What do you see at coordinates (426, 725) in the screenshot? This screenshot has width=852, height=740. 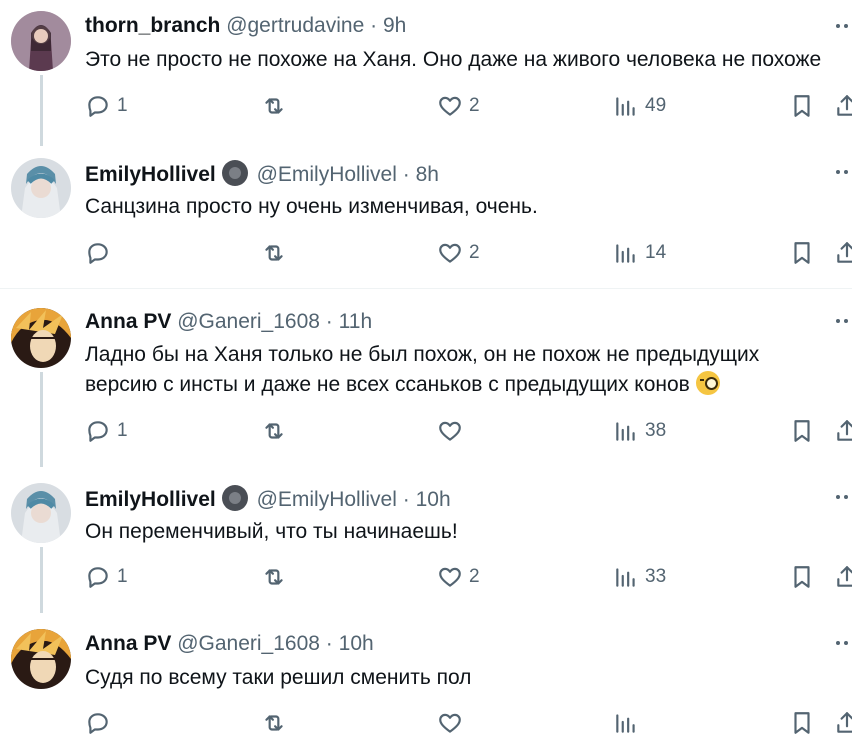 I see `action-bar` at bounding box center [426, 725].